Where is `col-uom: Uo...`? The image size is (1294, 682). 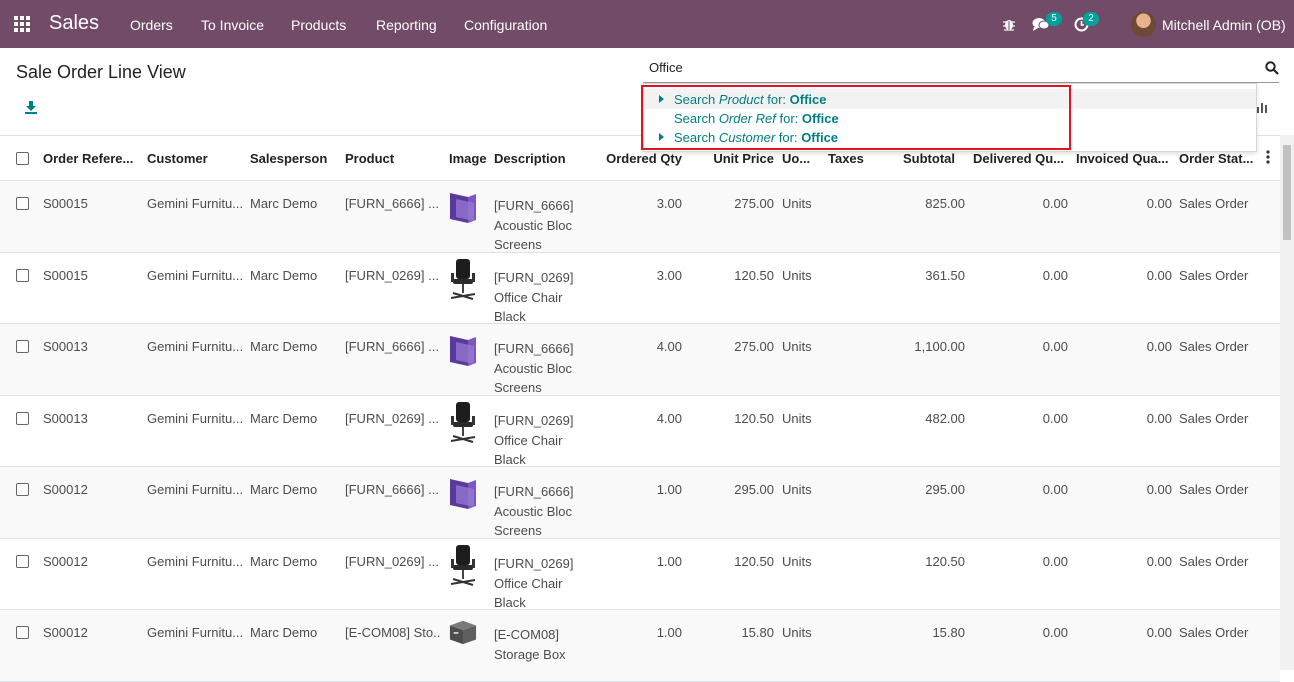
col-uom: Uo... is located at coordinates (802, 158).